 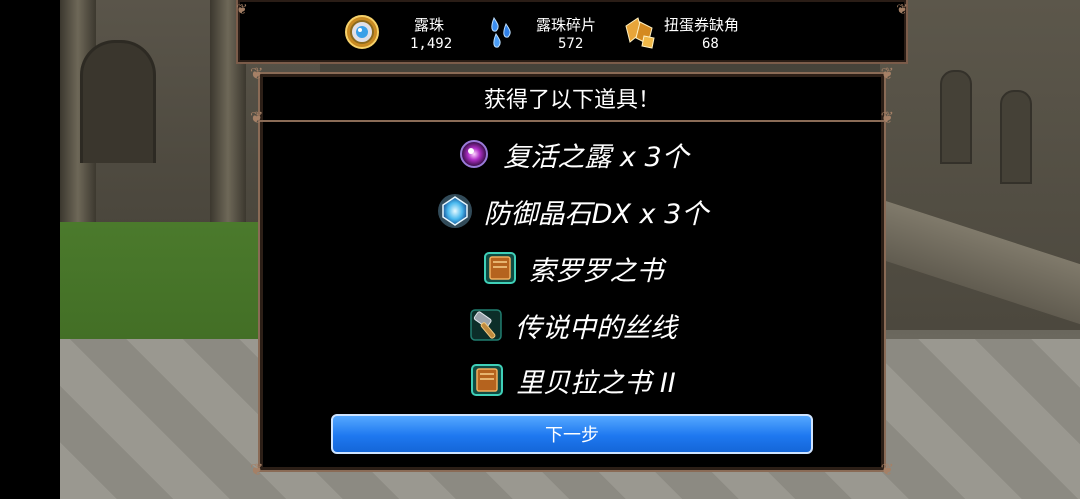 I want to click on currency-value: 572, so click(x=571, y=44).